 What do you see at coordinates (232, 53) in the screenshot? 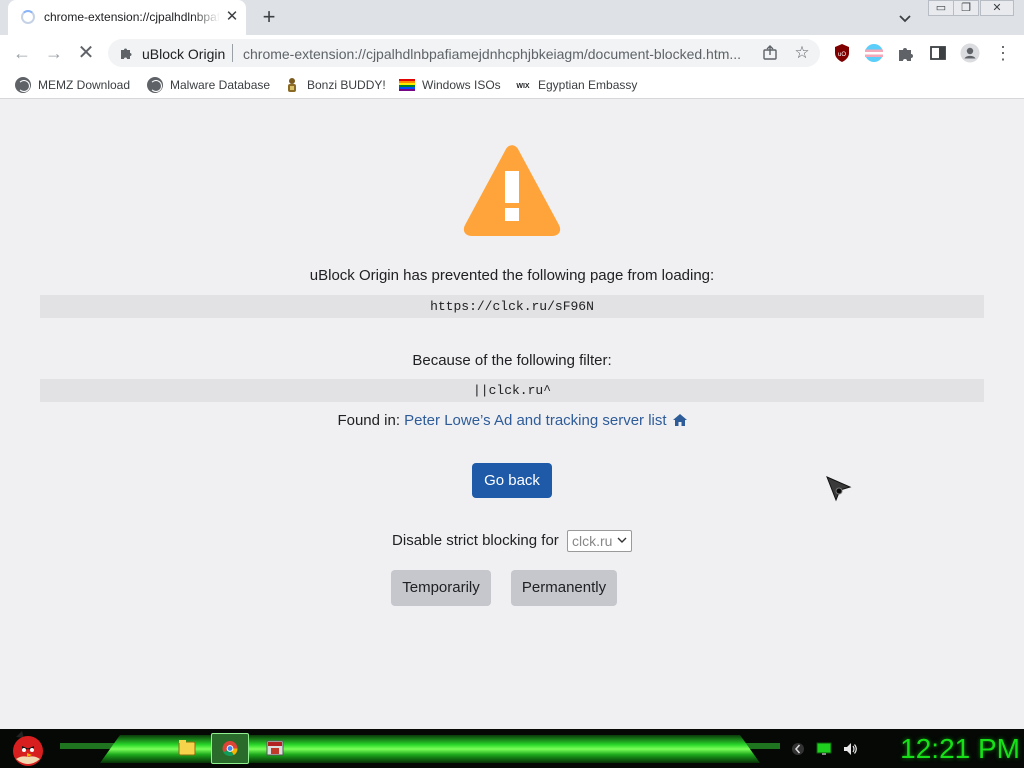
I see `address-separator` at bounding box center [232, 53].